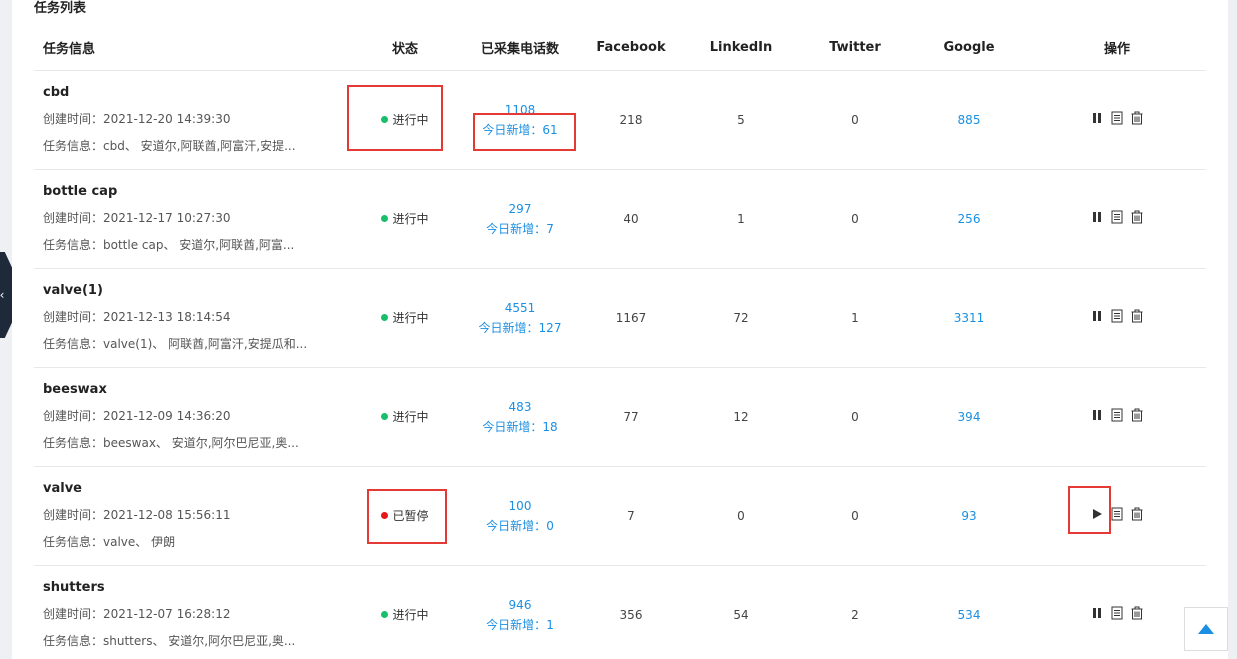  Describe the element at coordinates (137, 217) in the screenshot. I see `task-created-time: 创建时间：2021-12-17 10:27:30` at that location.